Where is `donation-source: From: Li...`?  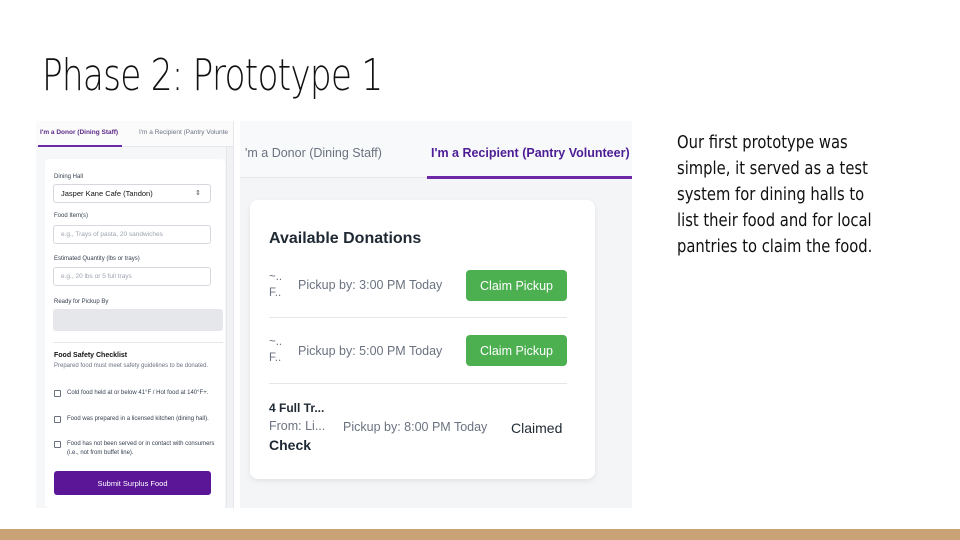 donation-source: From: Li... is located at coordinates (297, 426).